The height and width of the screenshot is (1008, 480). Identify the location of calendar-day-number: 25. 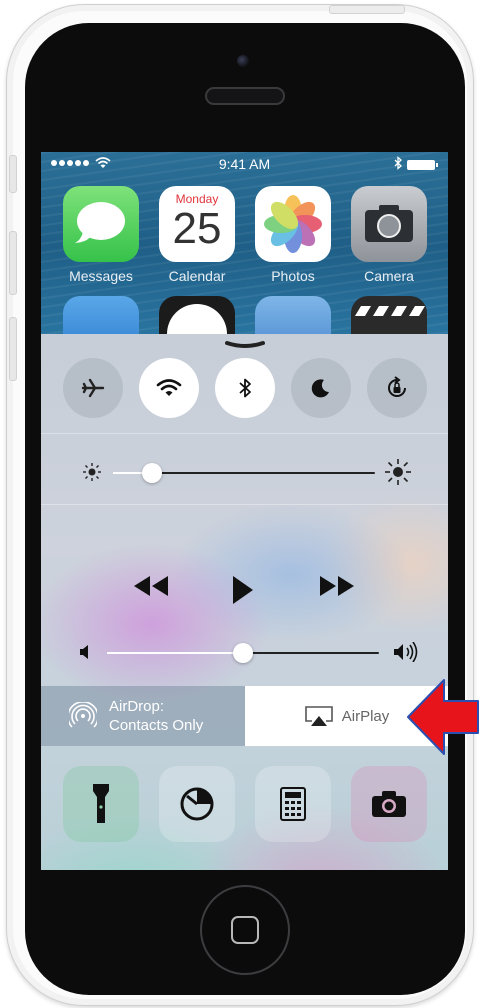
(197, 228).